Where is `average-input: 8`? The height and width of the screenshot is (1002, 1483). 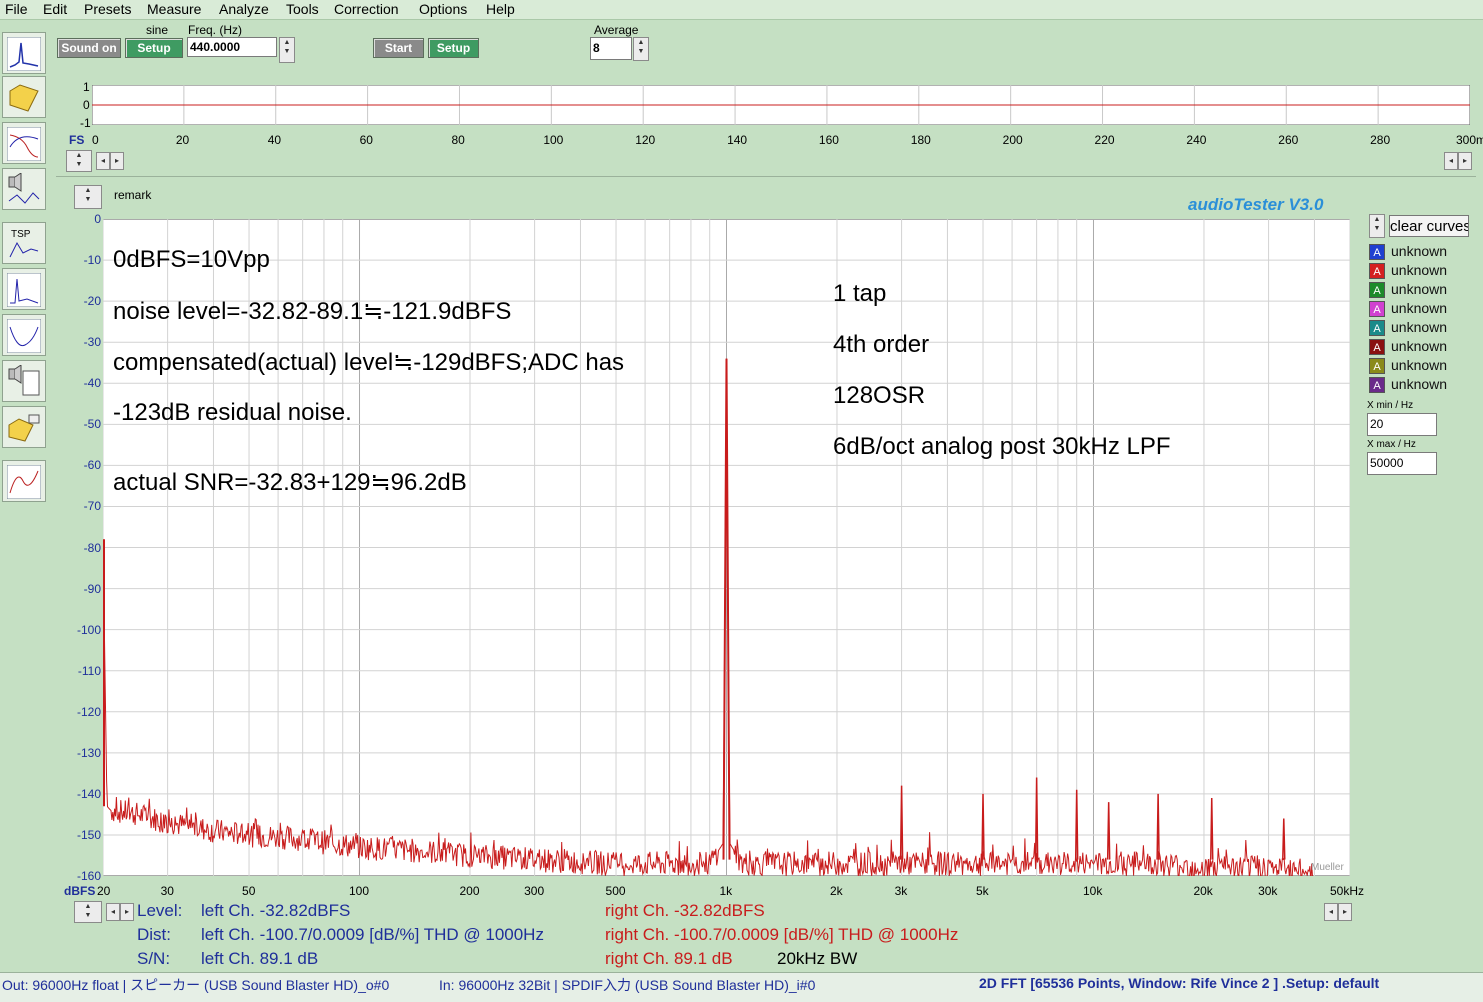 average-input: 8 is located at coordinates (611, 48).